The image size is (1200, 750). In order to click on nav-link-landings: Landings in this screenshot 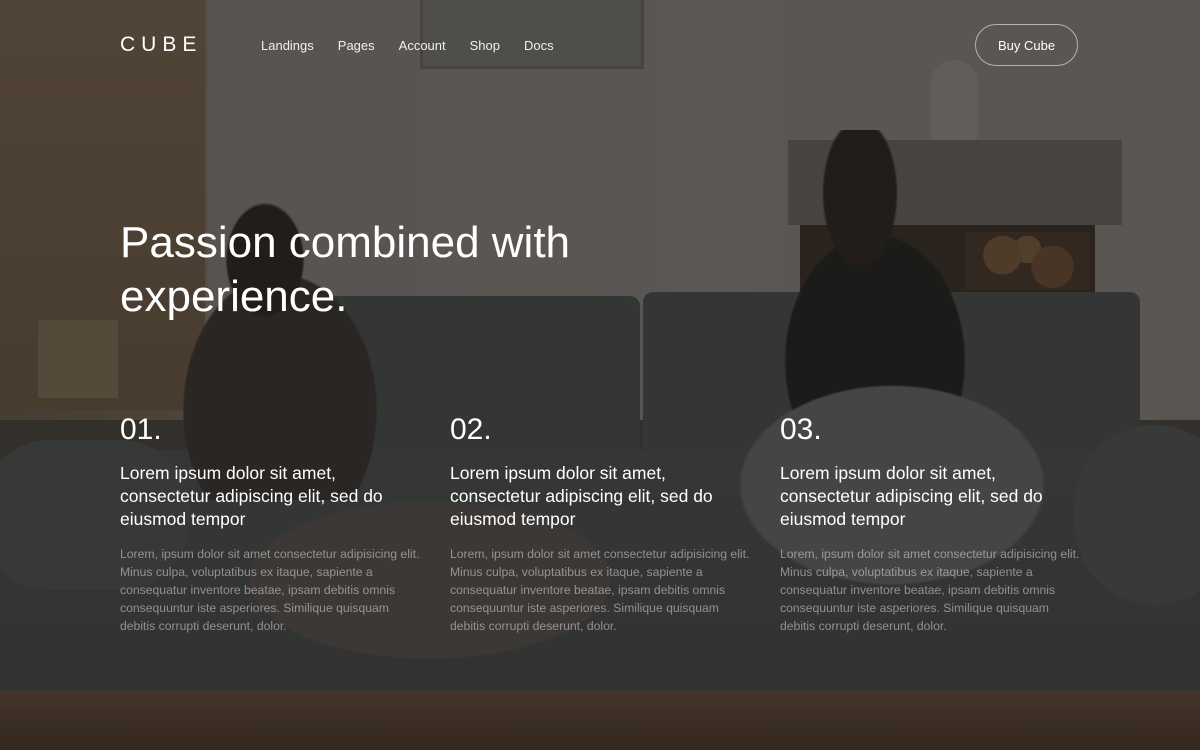, I will do `click(287, 45)`.